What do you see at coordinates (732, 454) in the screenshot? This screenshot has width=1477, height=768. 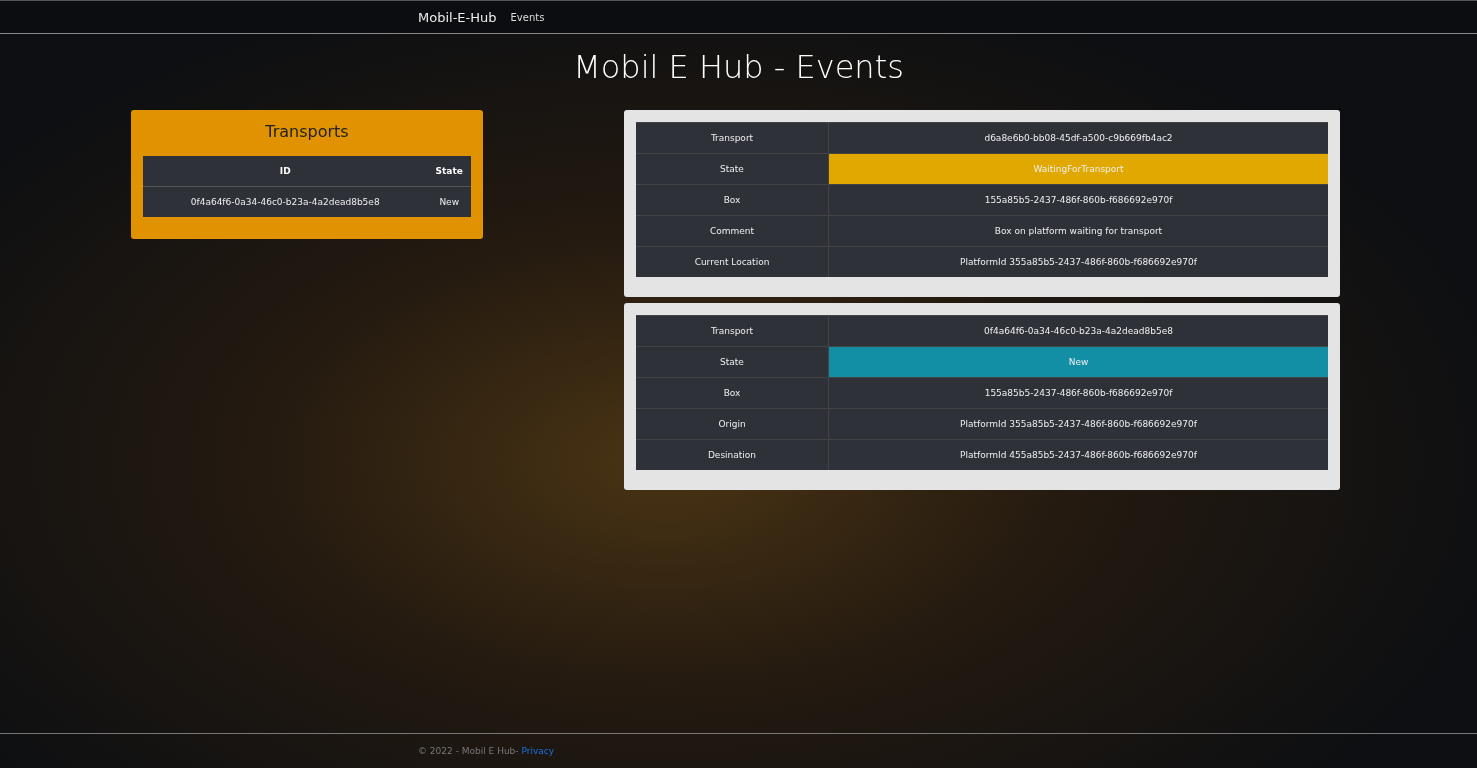 I see `label-cell: Desination` at bounding box center [732, 454].